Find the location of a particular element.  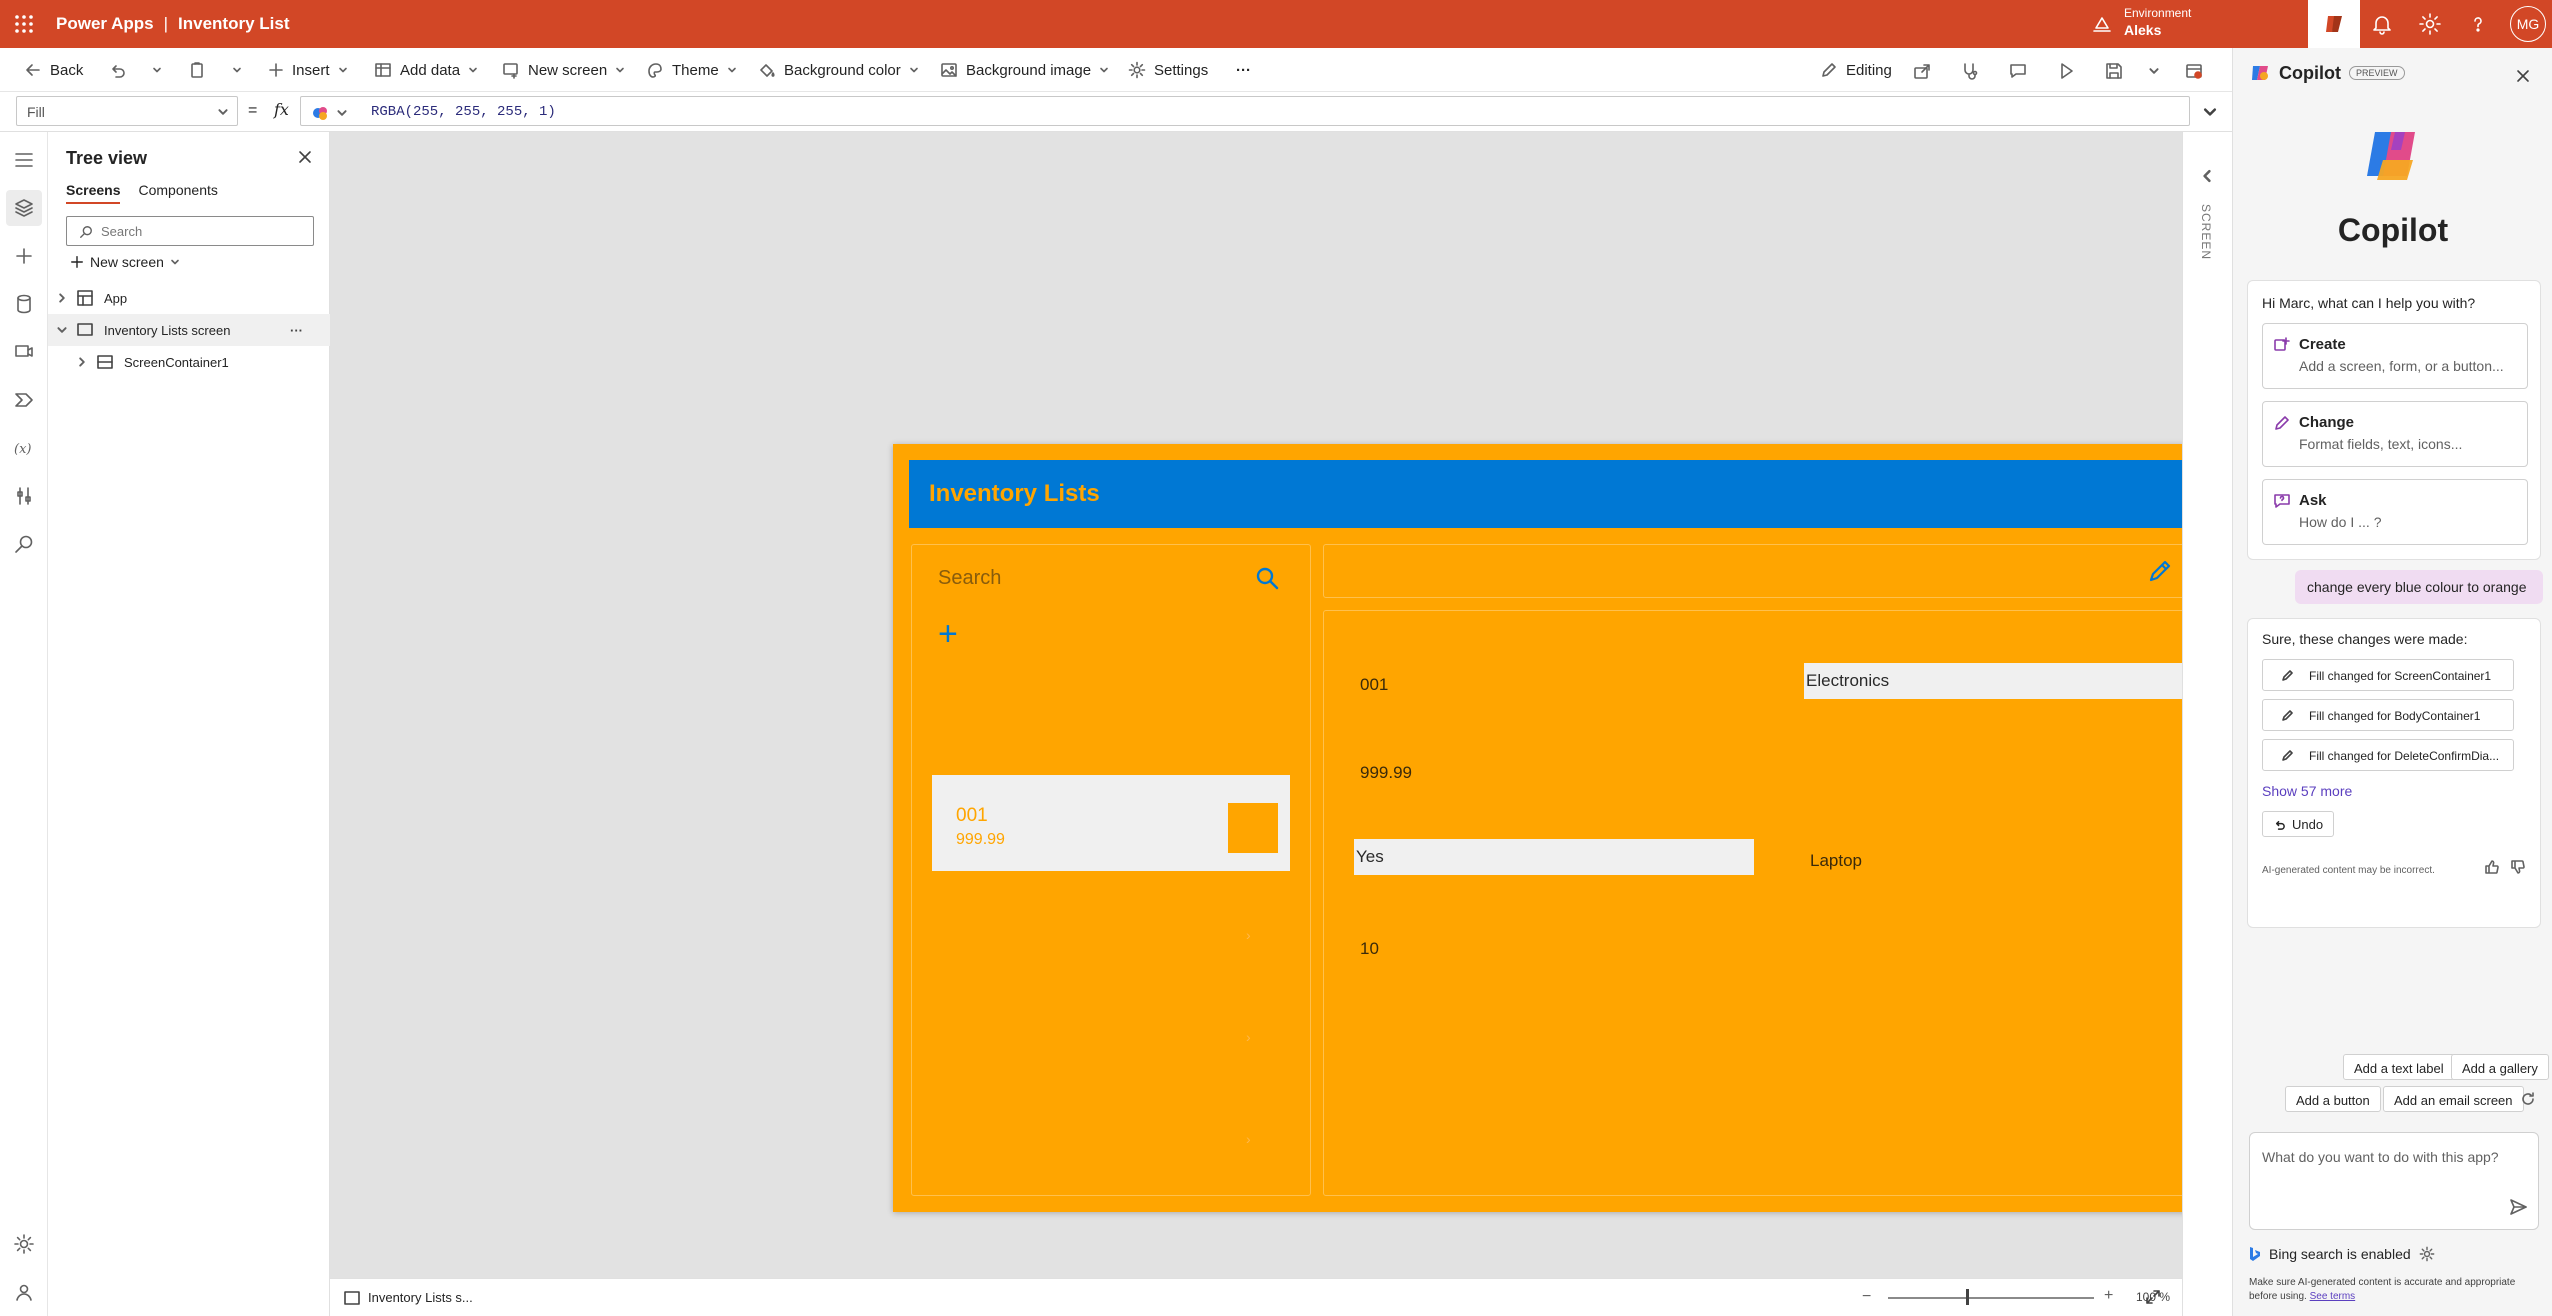

virtual-agent-icon is located at coordinates (24, 1292).